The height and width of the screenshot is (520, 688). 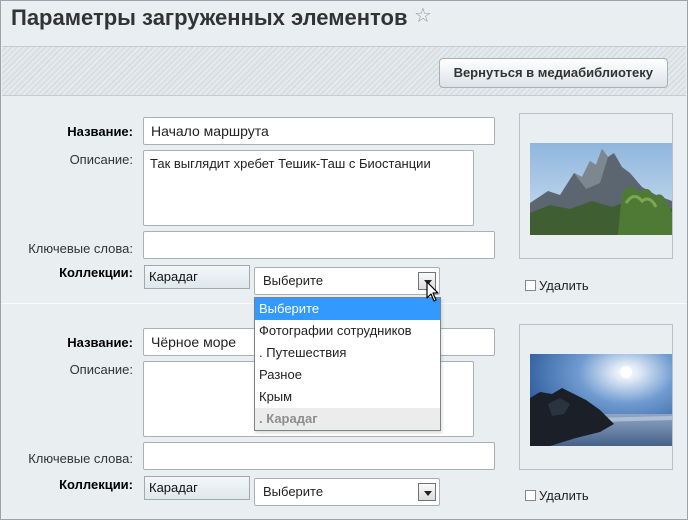 What do you see at coordinates (344, 71) in the screenshot?
I see `toolbar: Вернуться в медиабиблиотеку` at bounding box center [344, 71].